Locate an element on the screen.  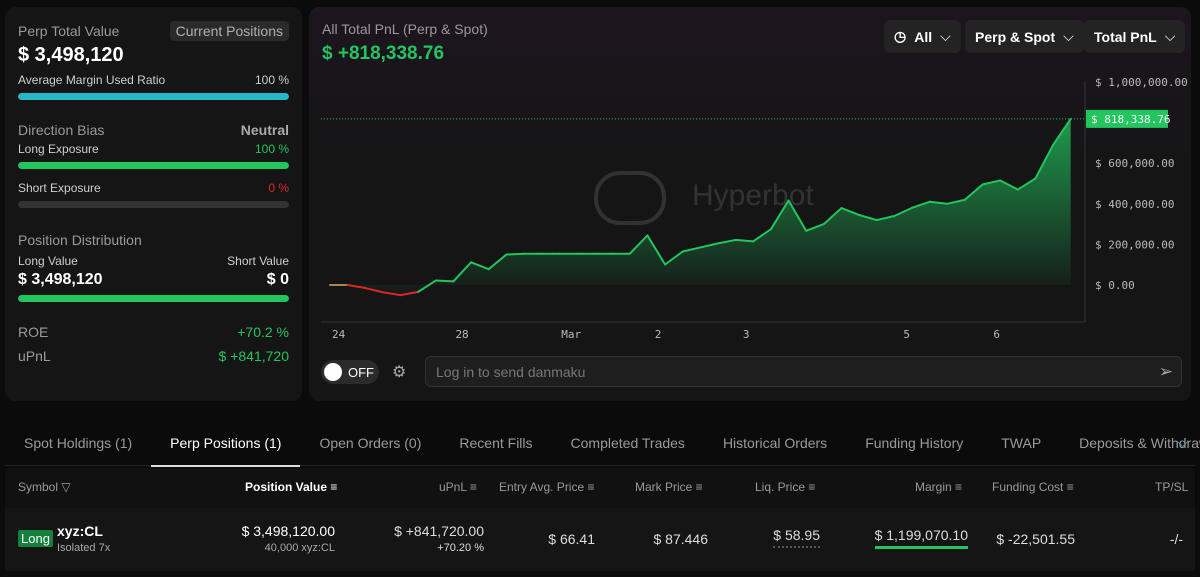
upnl-pct: +70.20 % is located at coordinates (460, 548).